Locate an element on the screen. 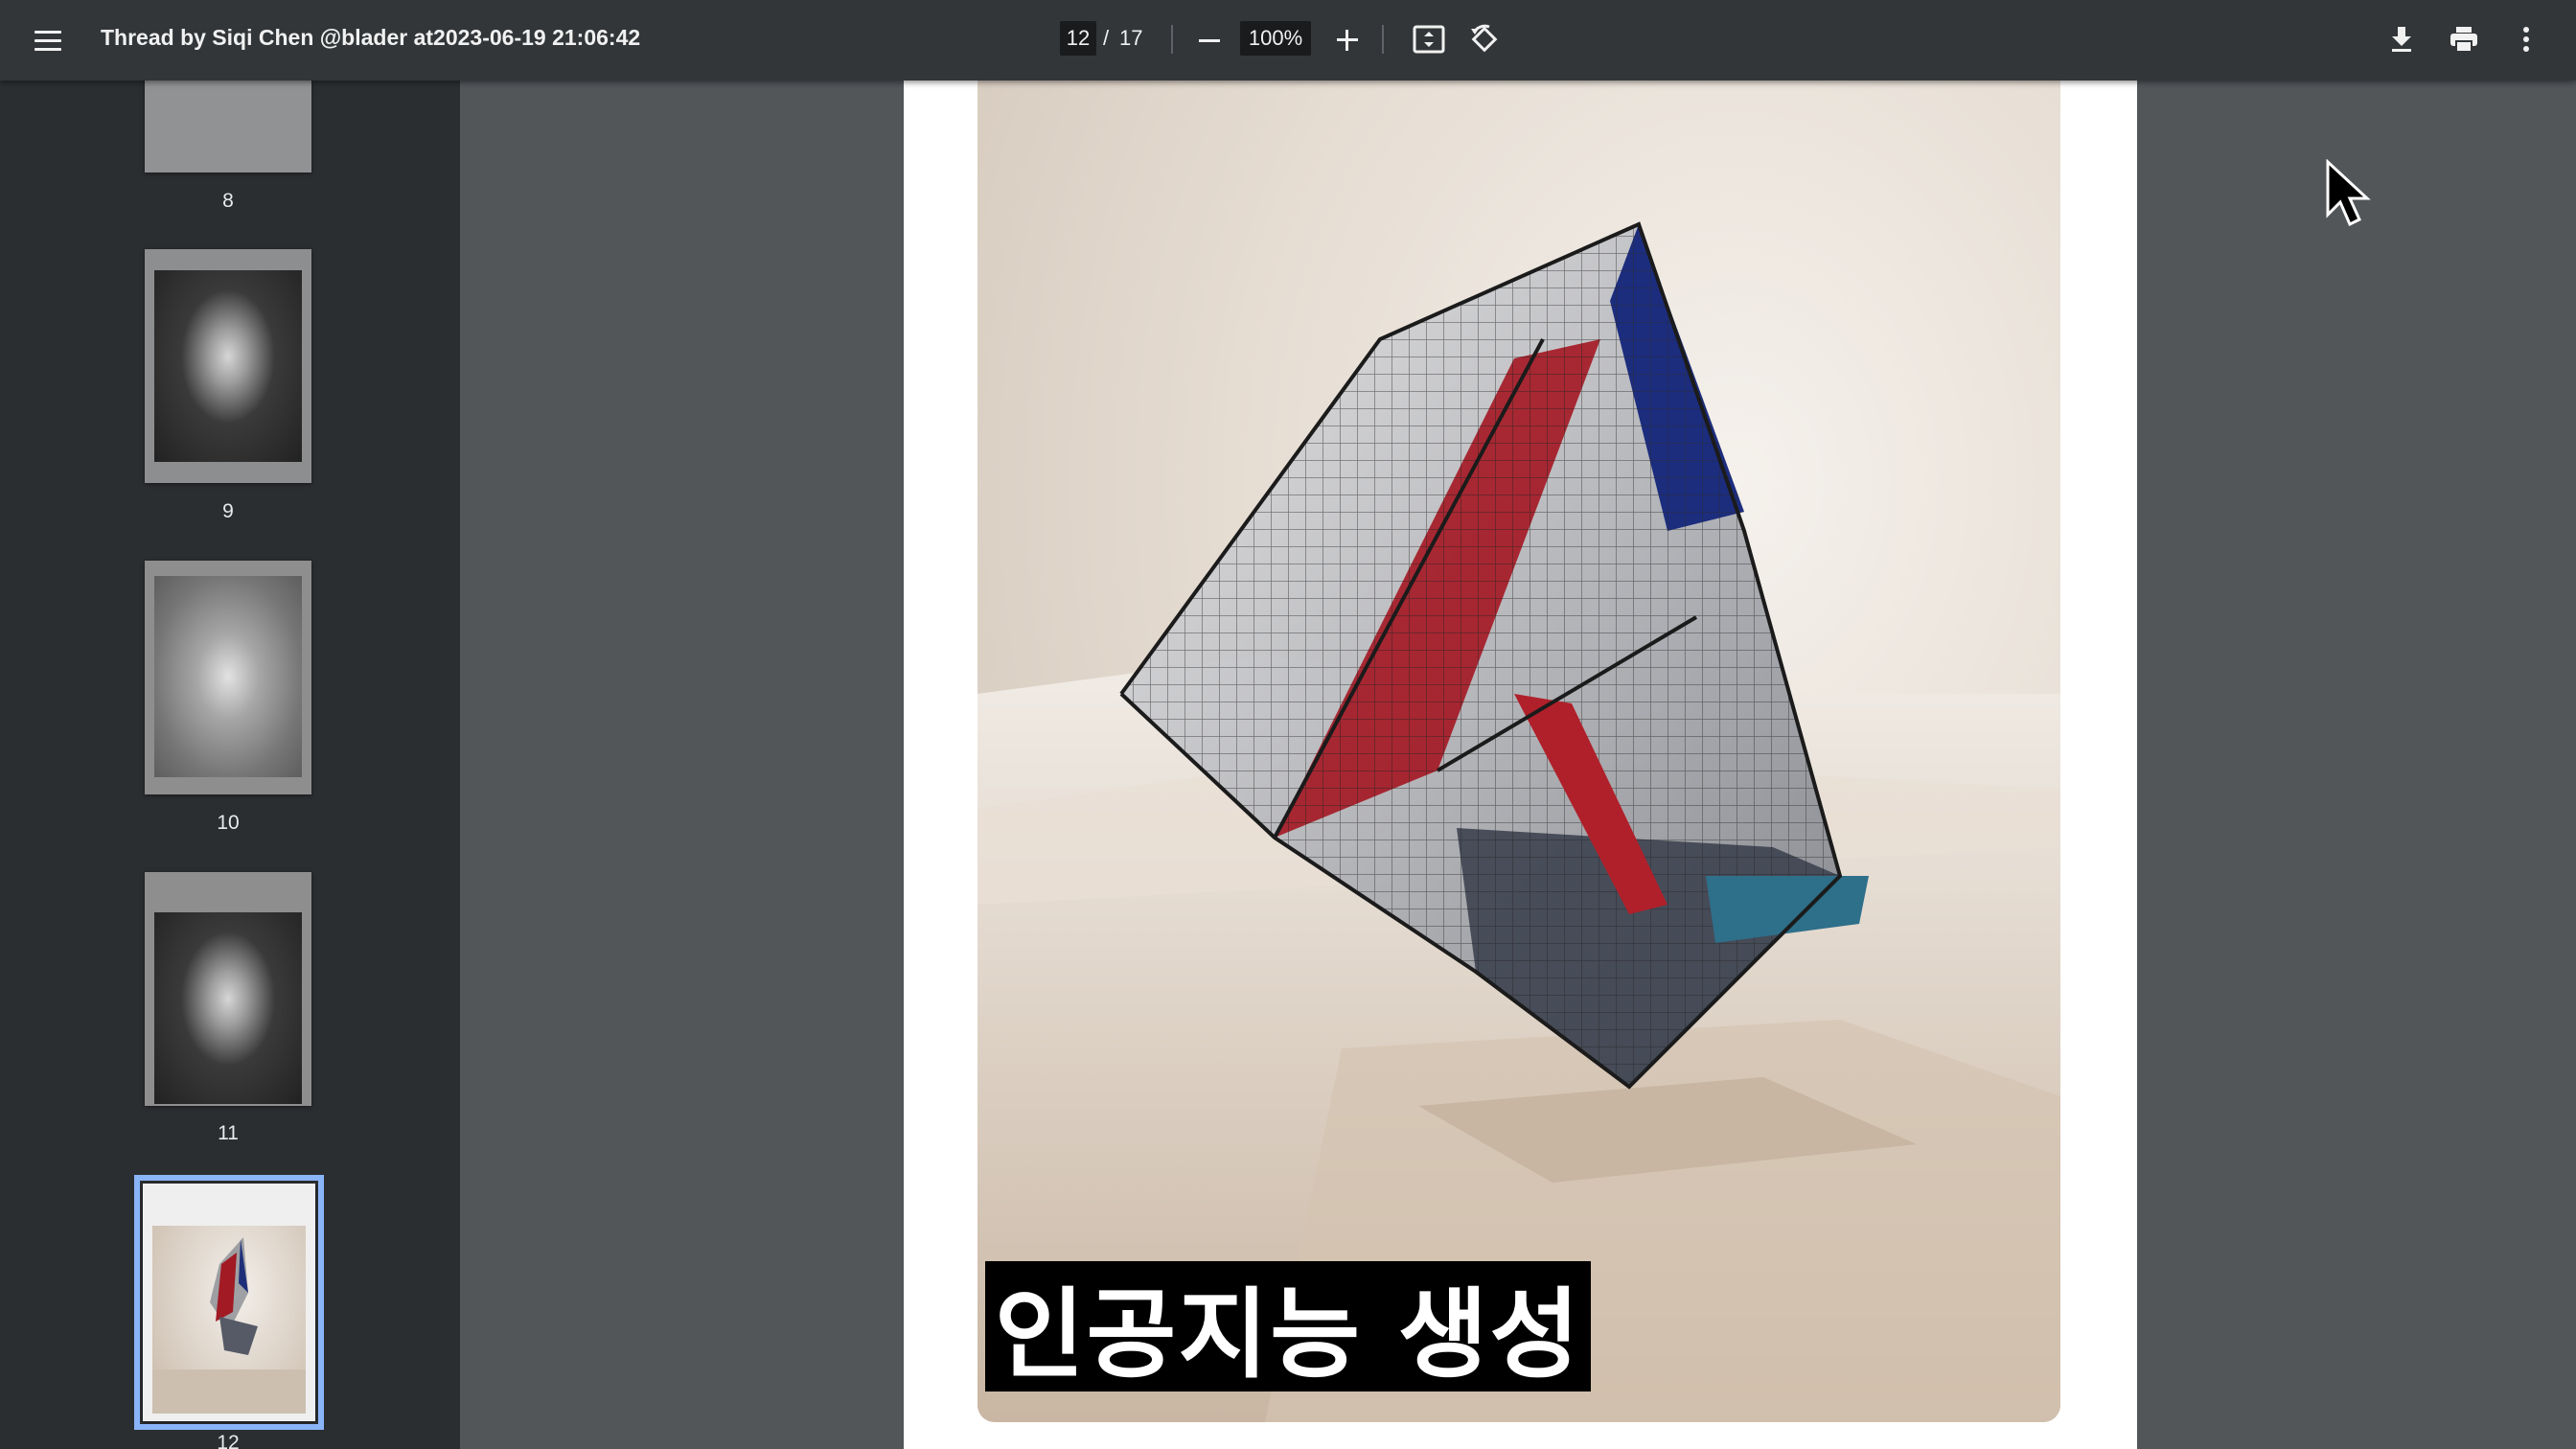 The image size is (2576, 1449). thumbnail-label: 9 is located at coordinates (228, 511).